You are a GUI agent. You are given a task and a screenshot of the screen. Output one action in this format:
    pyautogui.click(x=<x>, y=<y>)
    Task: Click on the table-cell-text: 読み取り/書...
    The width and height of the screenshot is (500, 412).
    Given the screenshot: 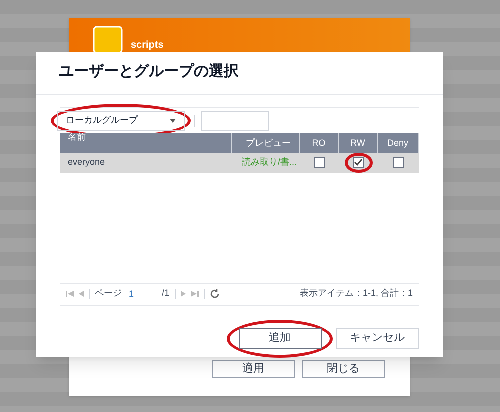 What is the action you would take?
    pyautogui.click(x=269, y=162)
    